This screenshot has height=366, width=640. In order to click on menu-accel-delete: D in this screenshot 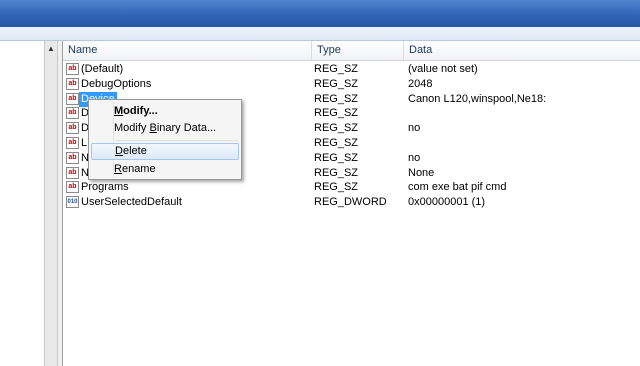, I will do `click(119, 151)`.